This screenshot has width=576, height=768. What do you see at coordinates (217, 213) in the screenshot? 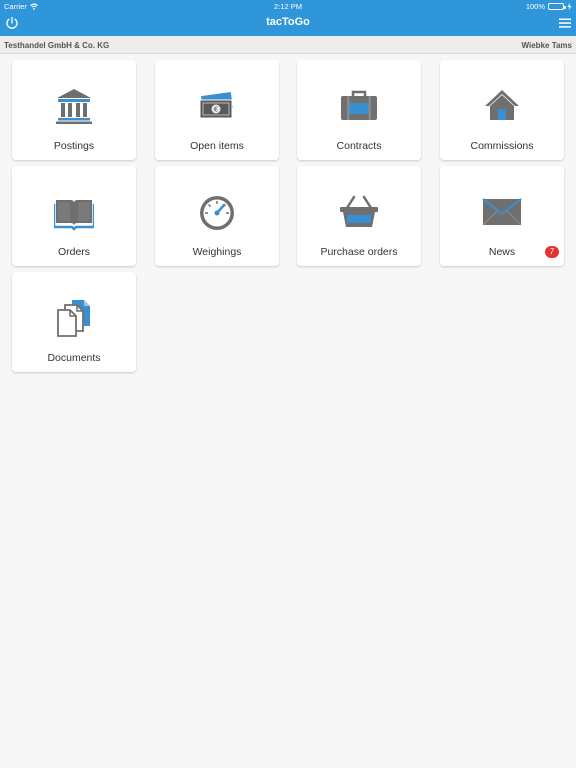
I see `gauge-icon` at bounding box center [217, 213].